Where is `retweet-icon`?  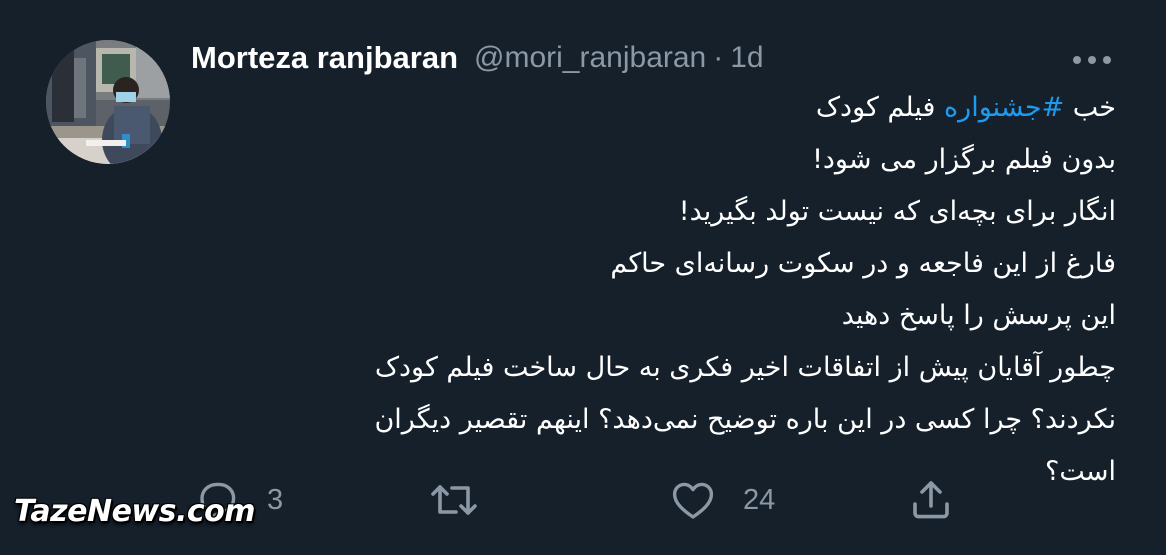 retweet-icon is located at coordinates (454, 500).